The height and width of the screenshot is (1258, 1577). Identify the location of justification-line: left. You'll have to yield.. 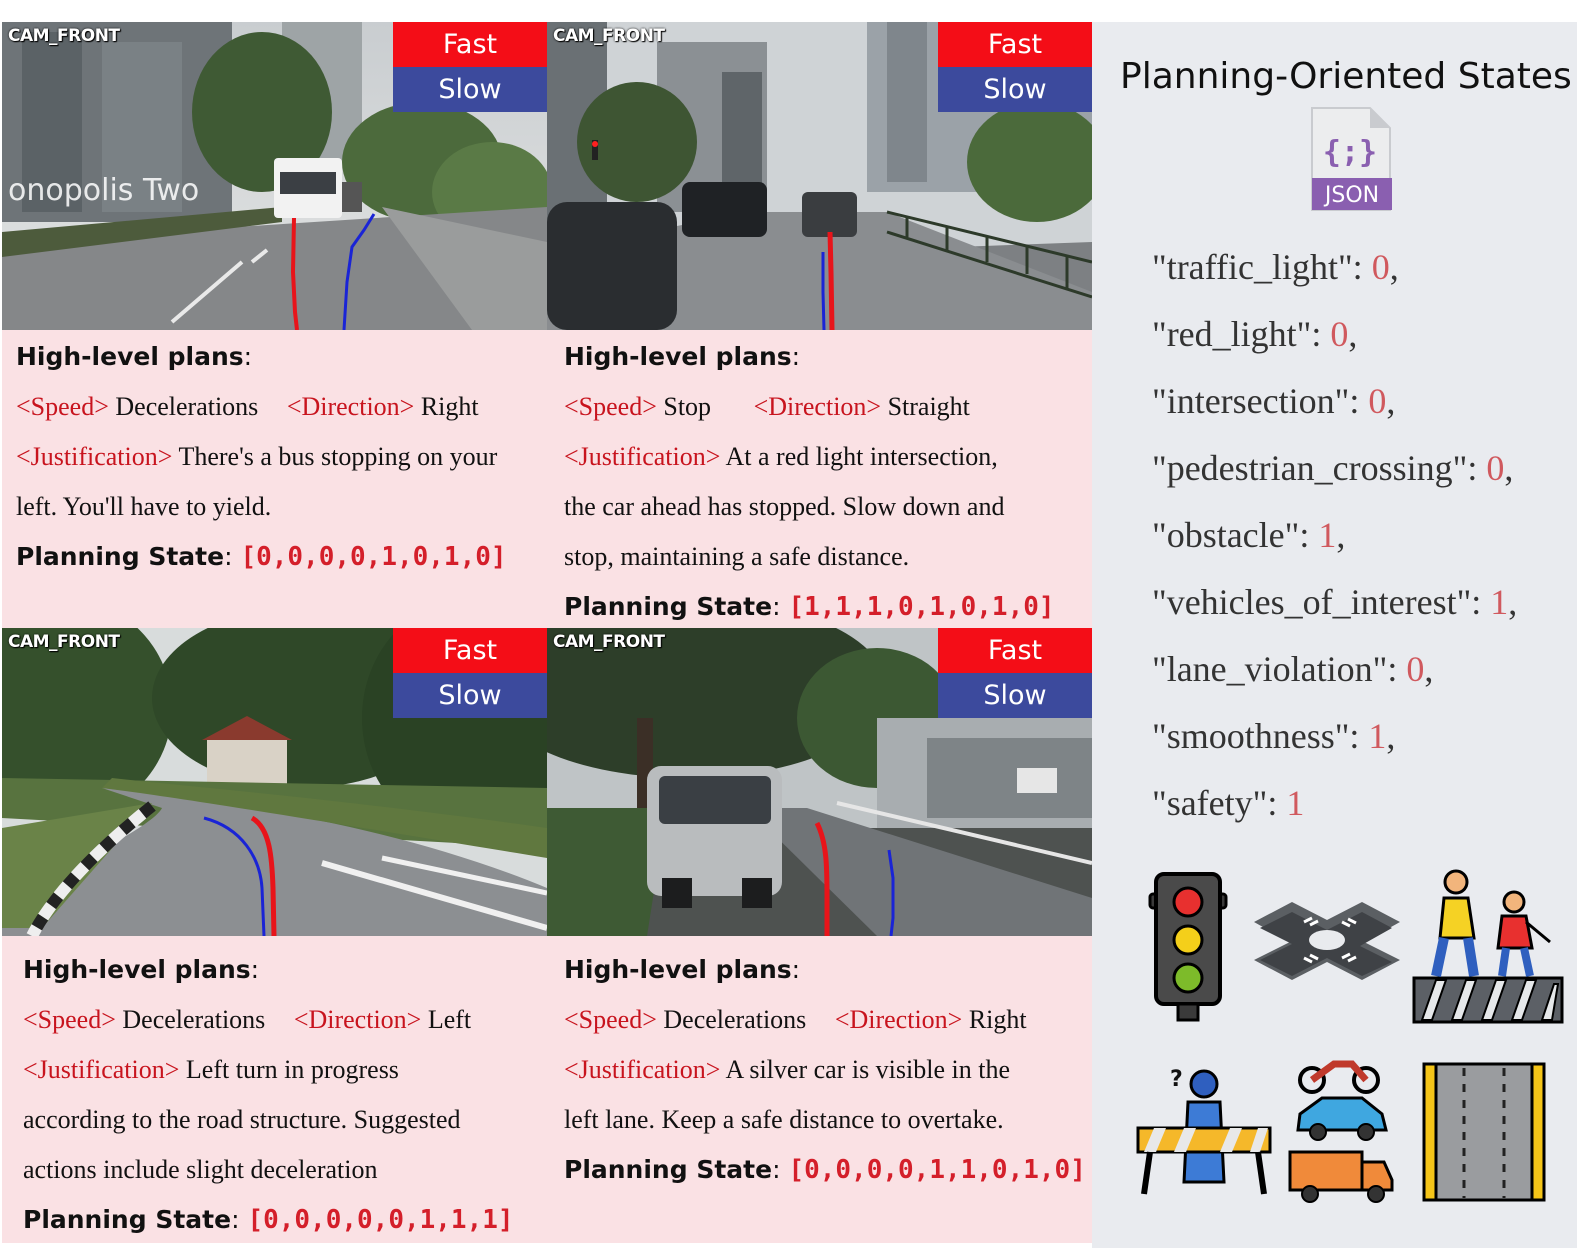
(144, 506).